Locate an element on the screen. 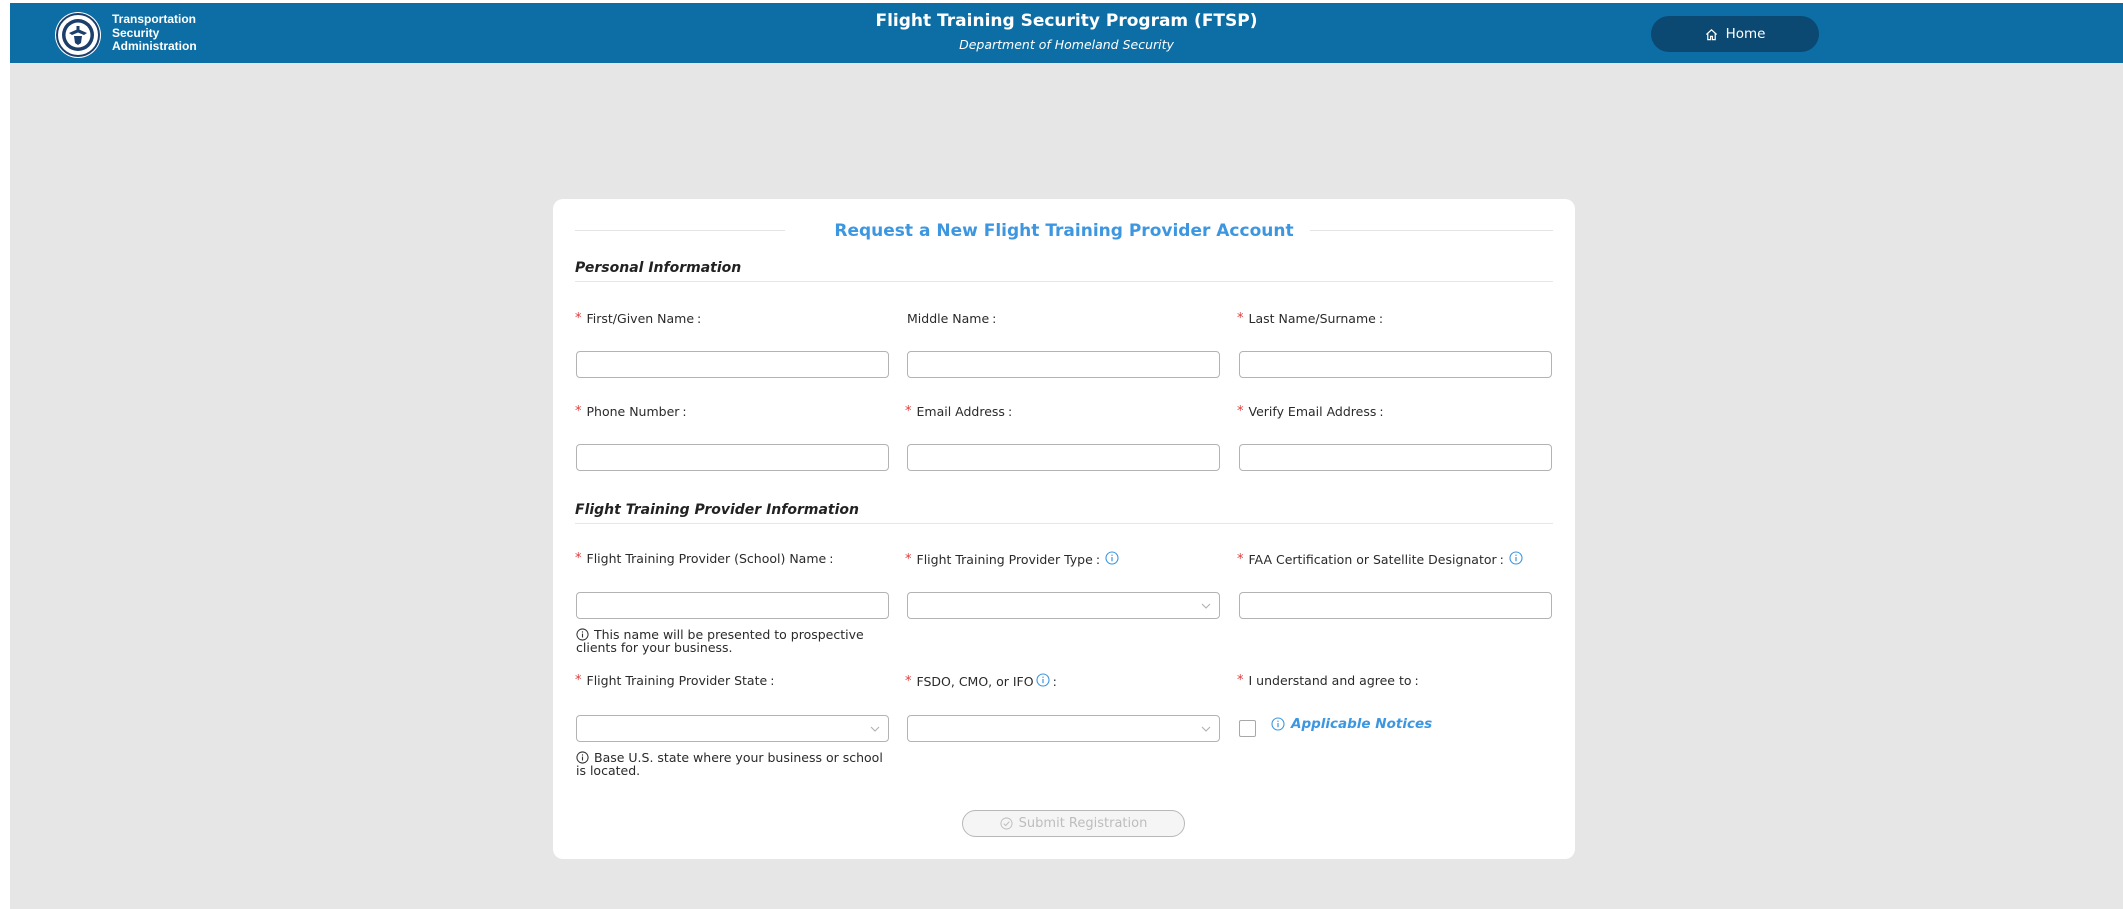 This screenshot has height=909, width=2123. state-label: * Flight Training Provider State : is located at coordinates (674, 680).